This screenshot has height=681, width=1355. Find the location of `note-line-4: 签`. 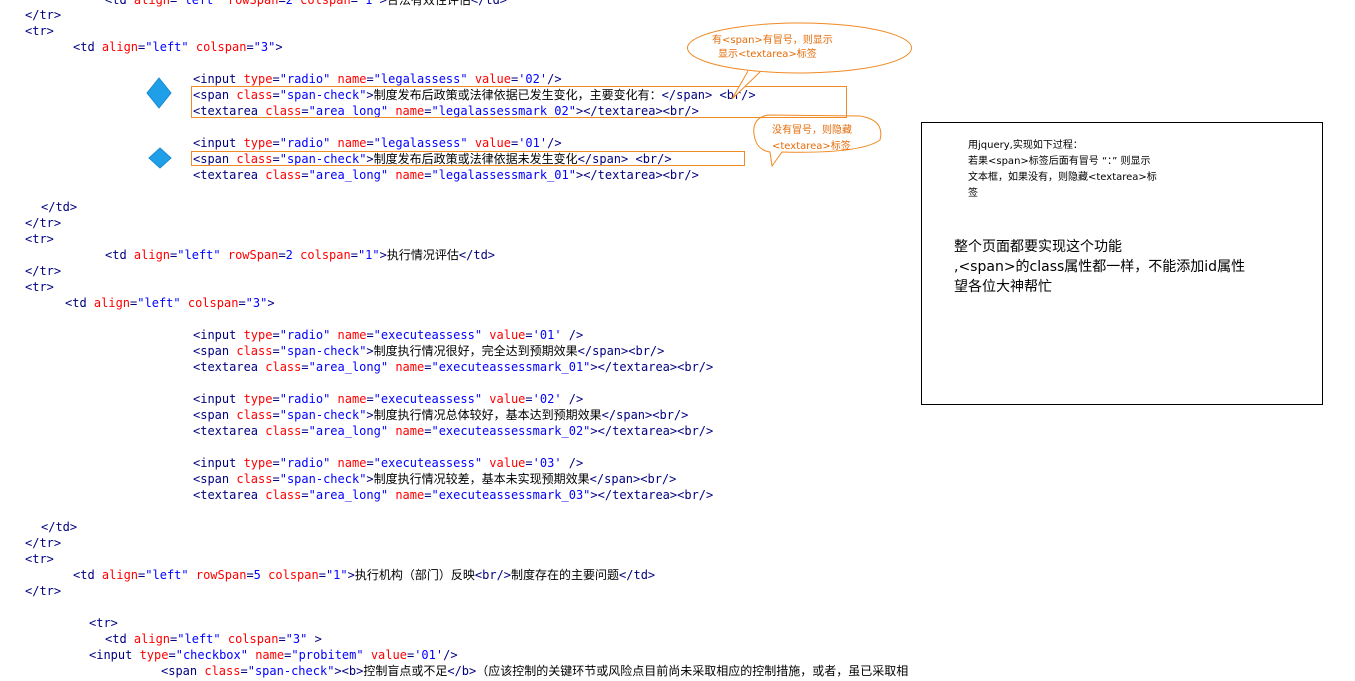

note-line-4: 签 is located at coordinates (973, 193).